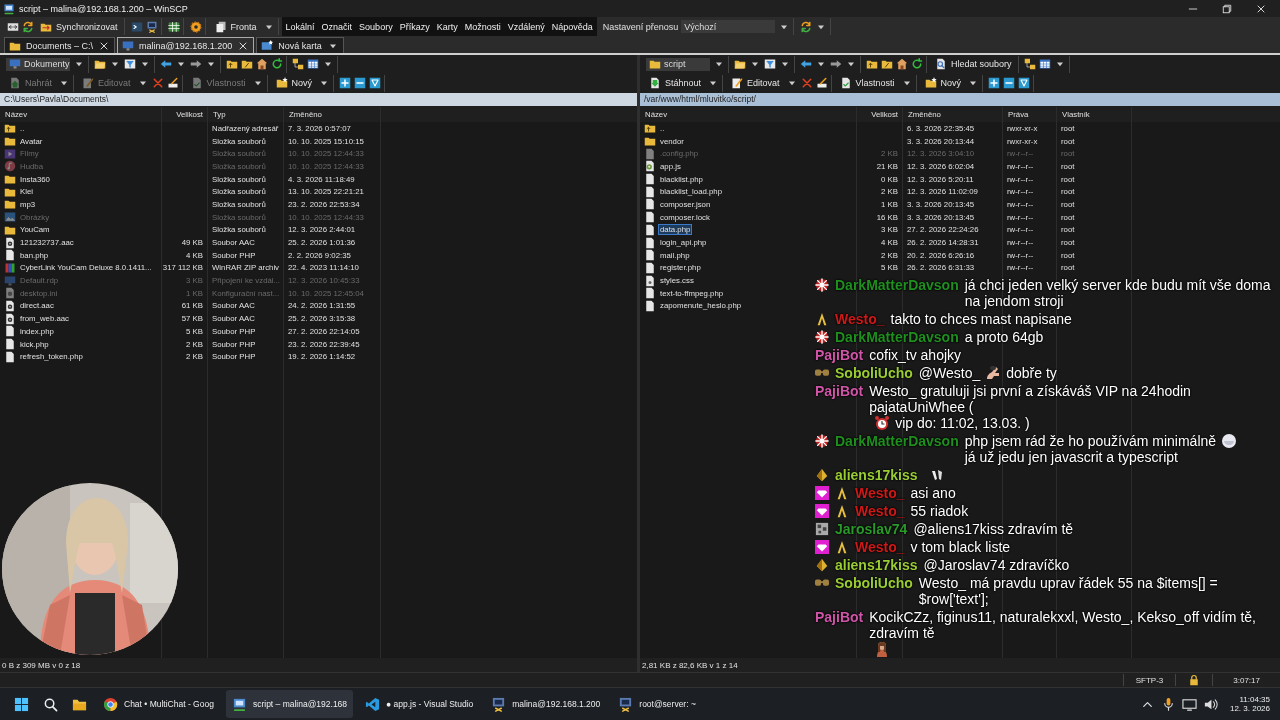  What do you see at coordinates (941, 64) in the screenshot?
I see `find-files-icon` at bounding box center [941, 64].